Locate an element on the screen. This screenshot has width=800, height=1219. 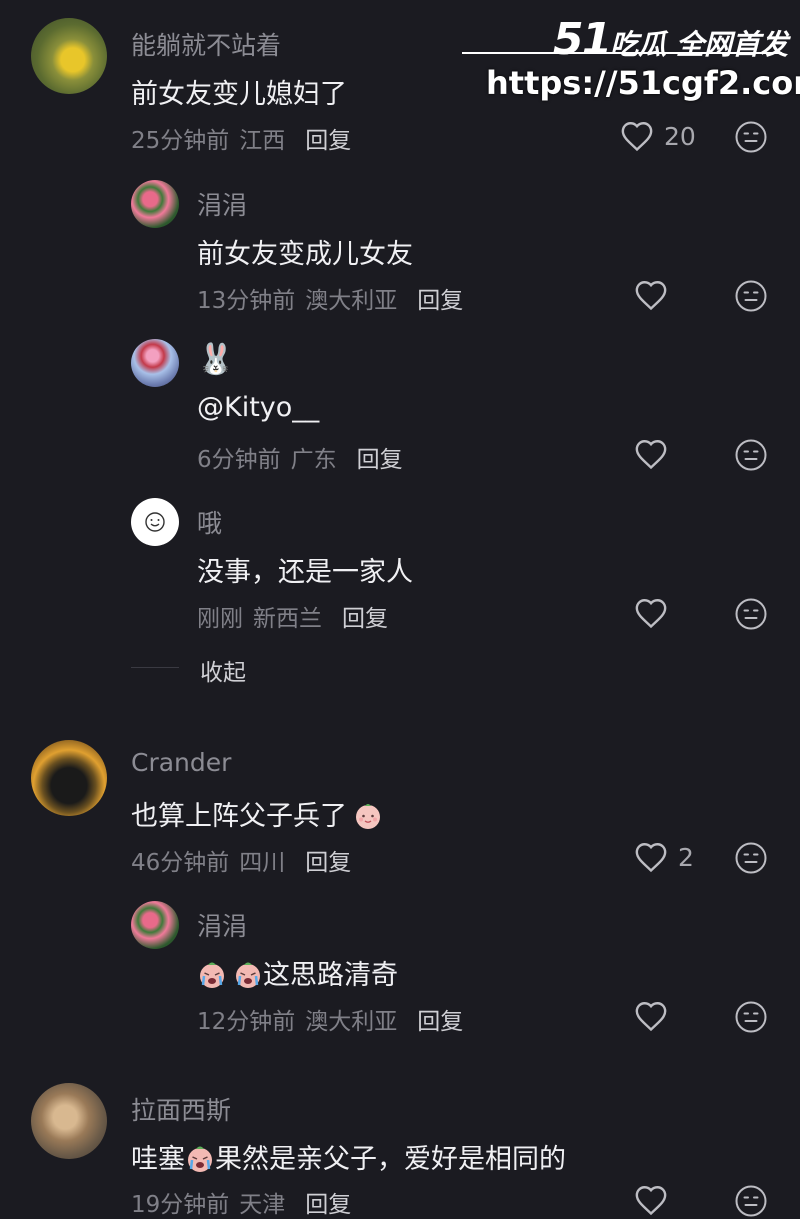
reply-meta: 13分钟前 澳大利亚 回复 is located at coordinates (330, 298).